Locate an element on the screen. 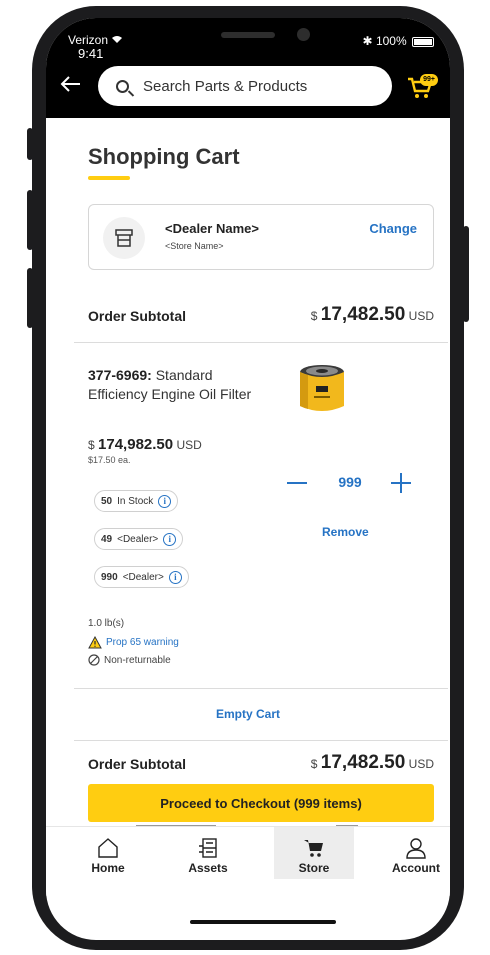 The image size is (490, 955). quantity-stepper: 999 is located at coordinates (349, 483).